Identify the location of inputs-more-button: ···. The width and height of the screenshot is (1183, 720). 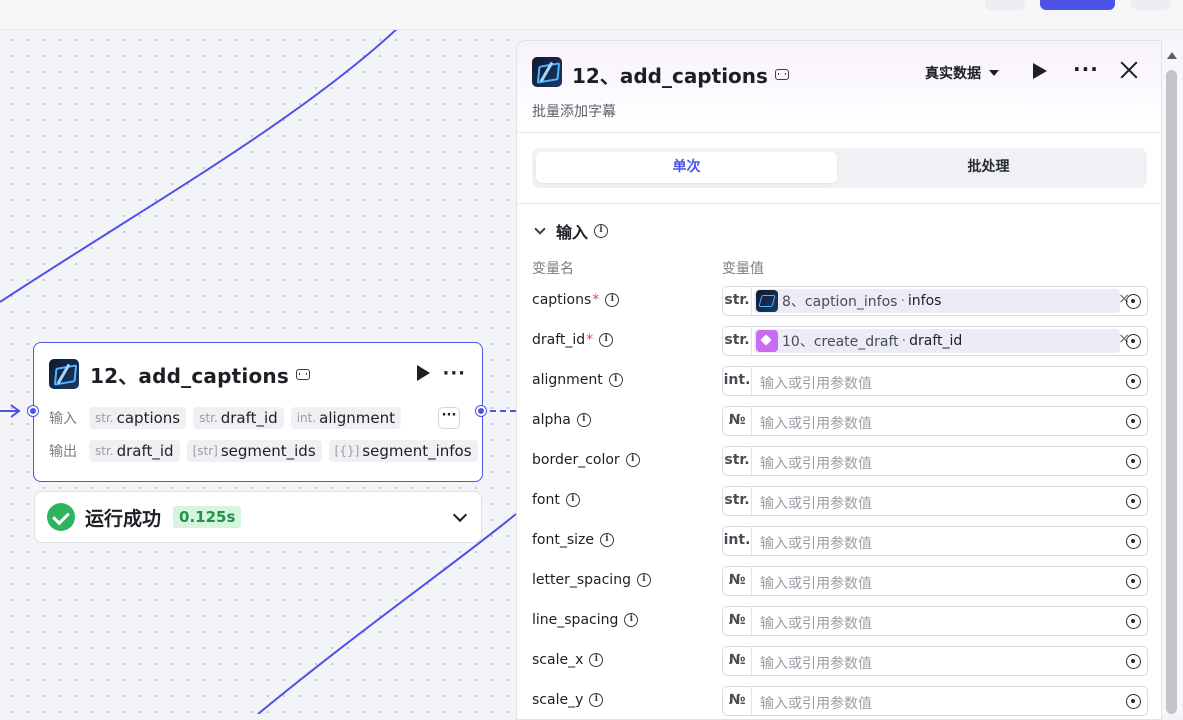
(449, 418).